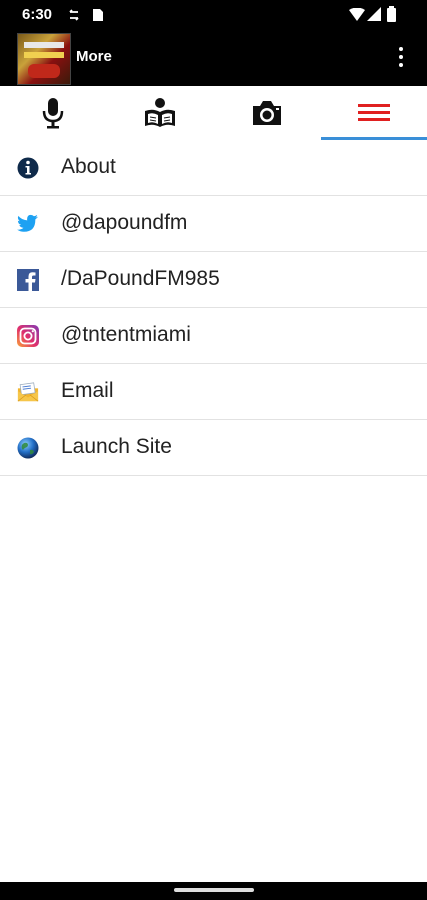 The image size is (427, 900). Describe the element at coordinates (391, 14) in the screenshot. I see `battery-icon` at that location.